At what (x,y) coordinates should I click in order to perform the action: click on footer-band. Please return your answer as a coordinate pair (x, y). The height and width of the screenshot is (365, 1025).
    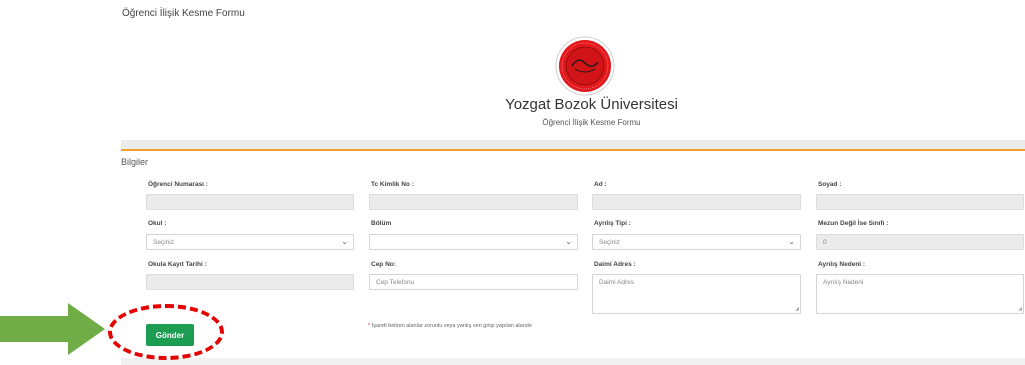
    Looking at the image, I should click on (573, 361).